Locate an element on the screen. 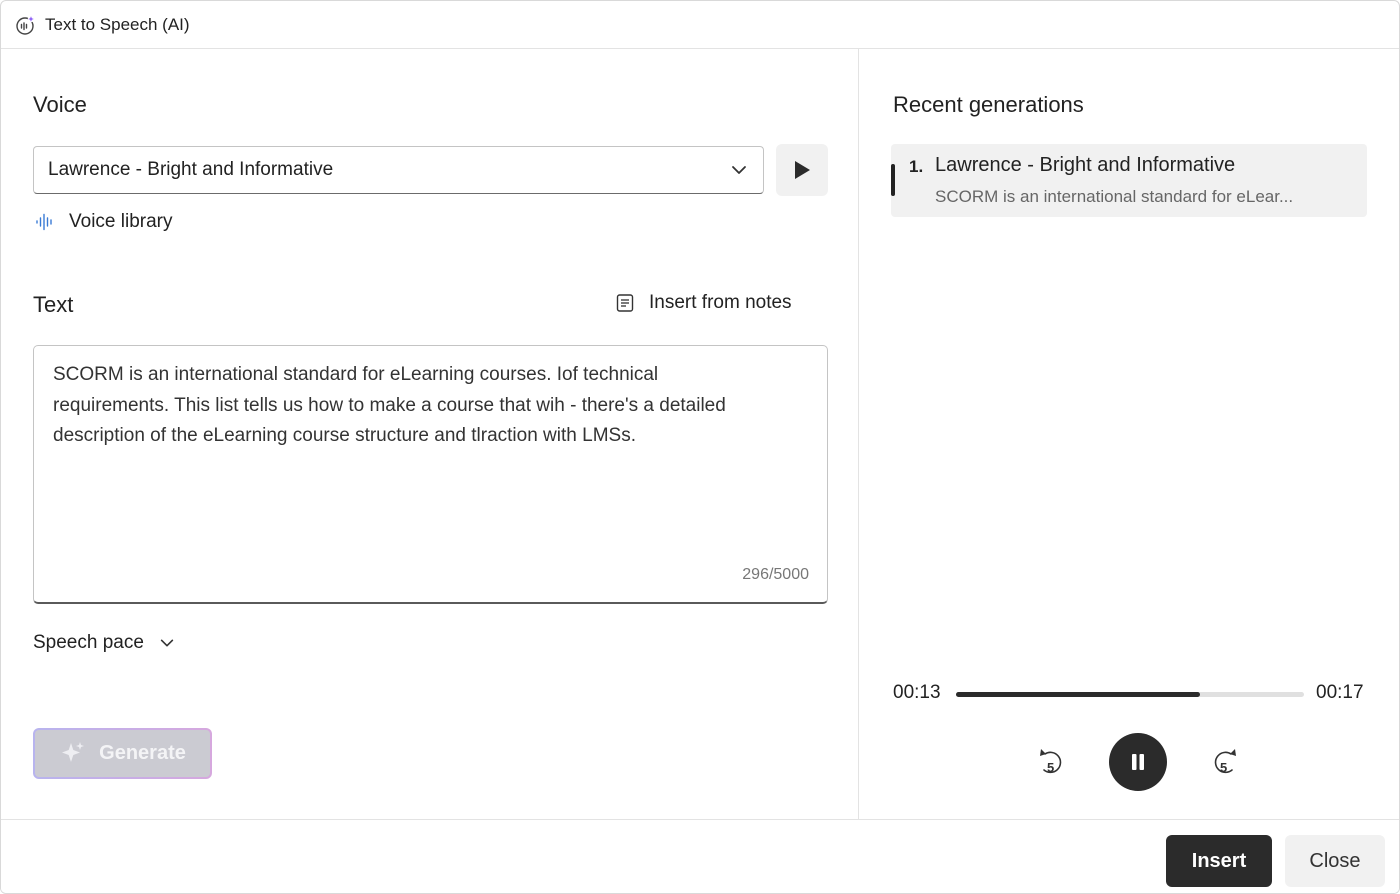 The image size is (1400, 894). pause-icon is located at coordinates (1138, 762).